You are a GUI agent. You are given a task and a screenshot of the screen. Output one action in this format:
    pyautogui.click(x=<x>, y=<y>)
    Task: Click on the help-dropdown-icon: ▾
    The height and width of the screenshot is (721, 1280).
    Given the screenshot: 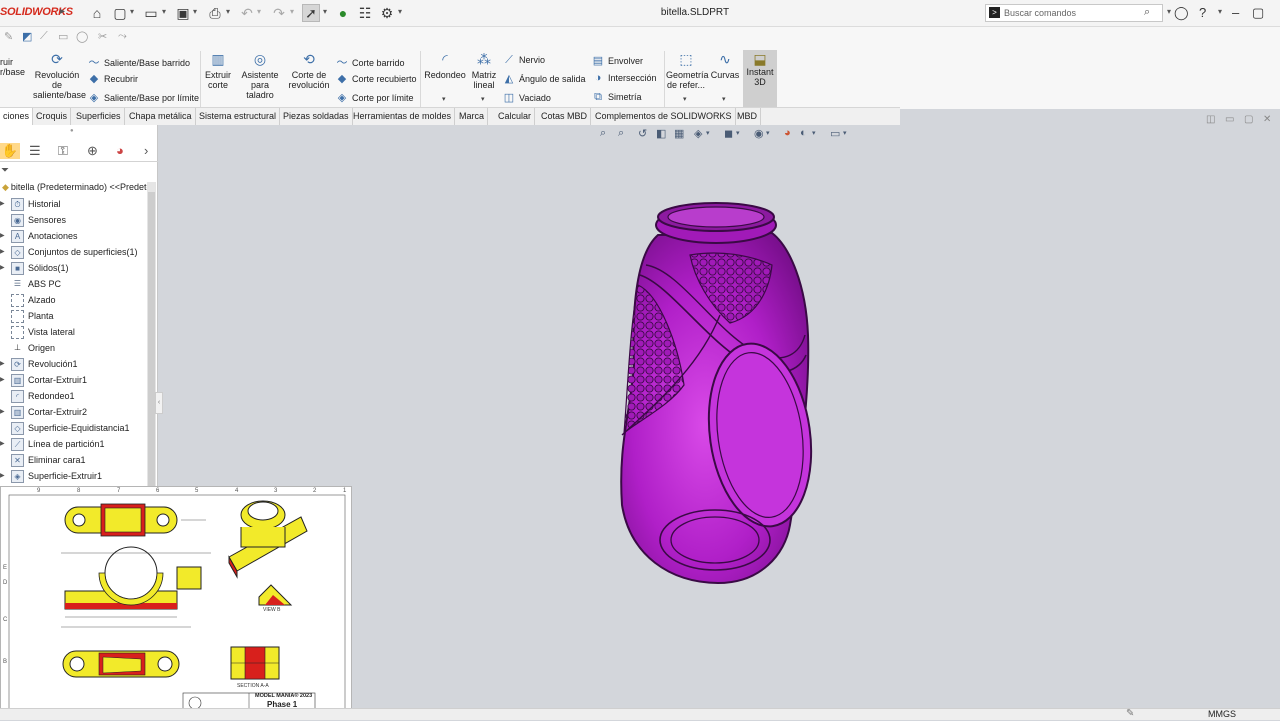 What is the action you would take?
    pyautogui.click(x=1220, y=11)
    